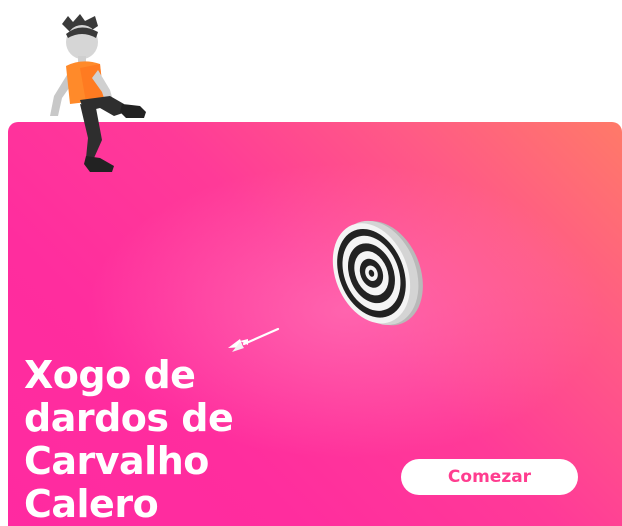 The width and height of the screenshot is (622, 526). I want to click on game-title: Xogo de dardos de Carvalho Calero, so click(129, 439).